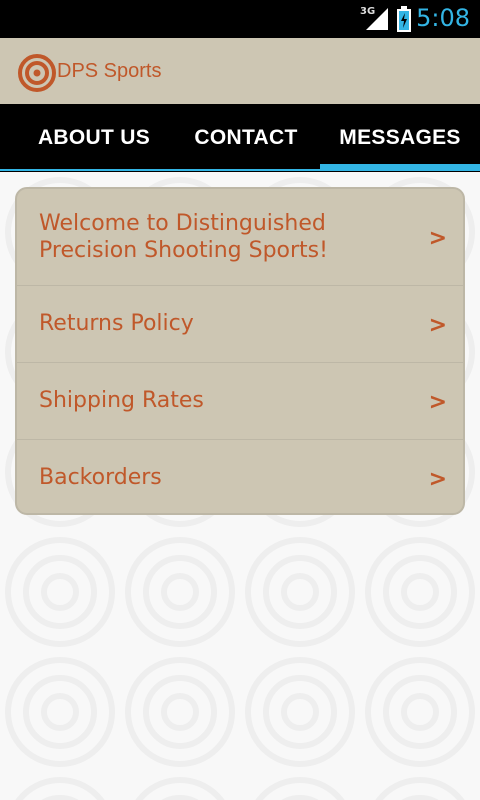 This screenshot has width=480, height=800. Describe the element at coordinates (240, 401) in the screenshot. I see `list-item: Shipping Rates >` at that location.